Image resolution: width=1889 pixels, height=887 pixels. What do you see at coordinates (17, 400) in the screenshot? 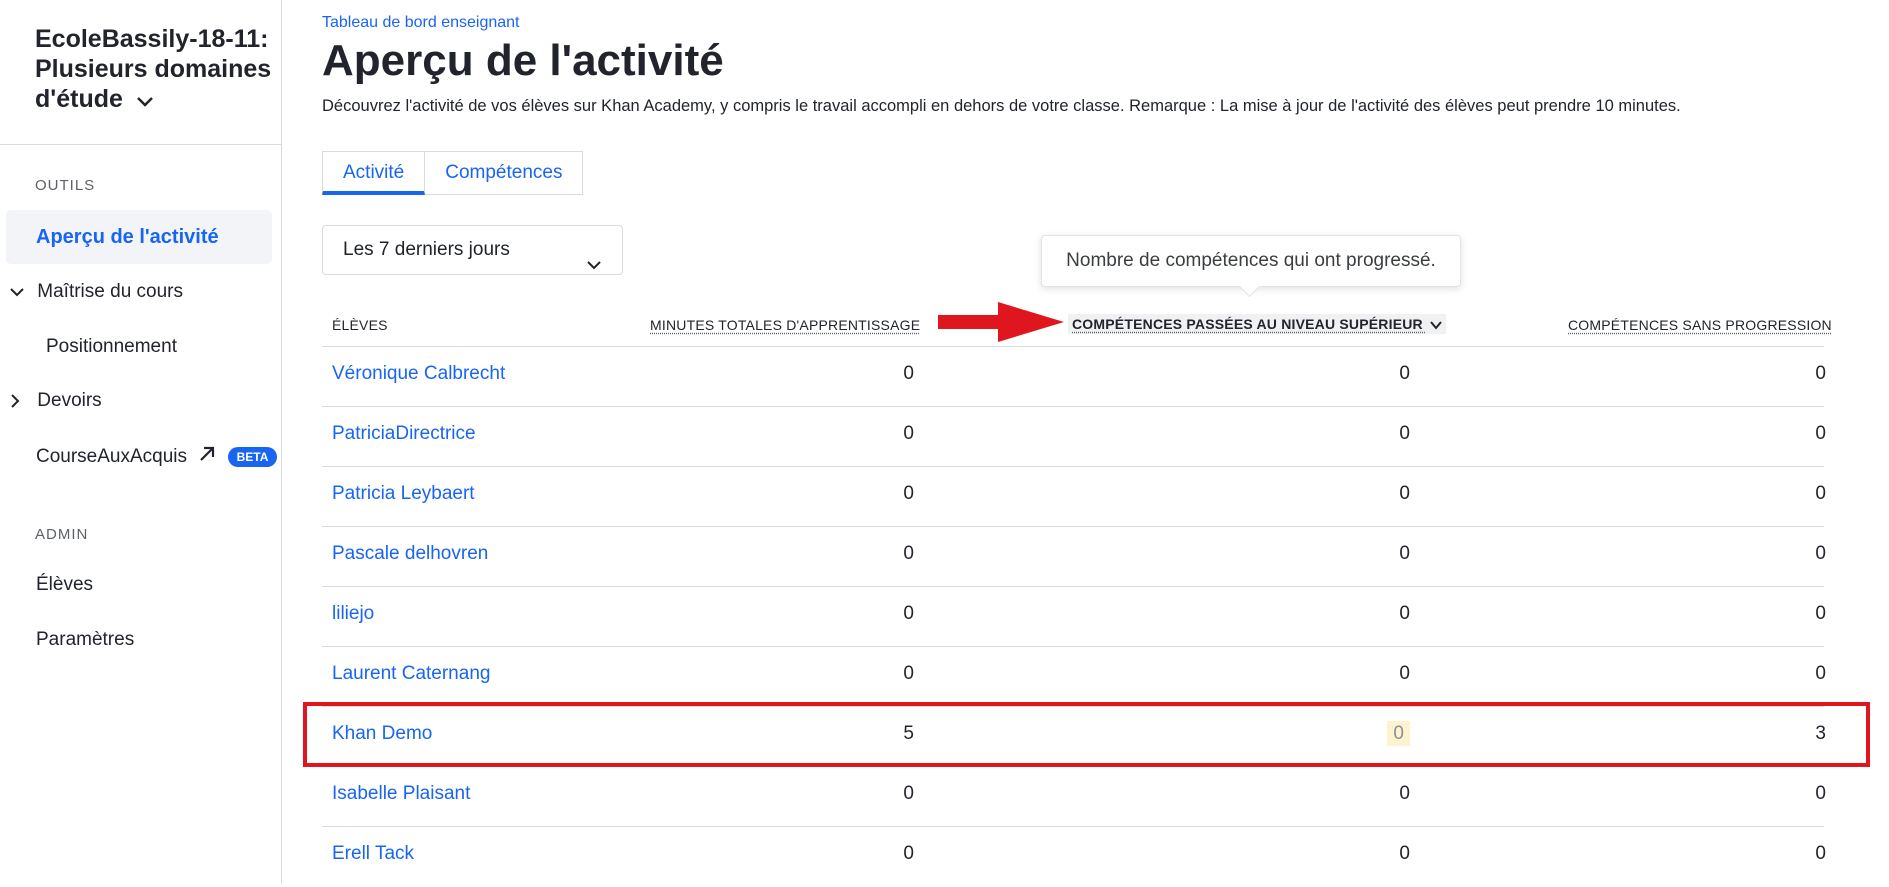
I see `chevron-right-icon` at bounding box center [17, 400].